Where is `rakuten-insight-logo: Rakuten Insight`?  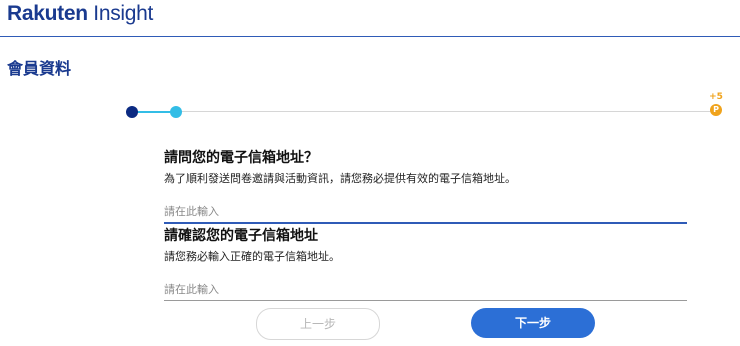
rakuten-insight-logo: Rakuten Insight is located at coordinates (80, 14).